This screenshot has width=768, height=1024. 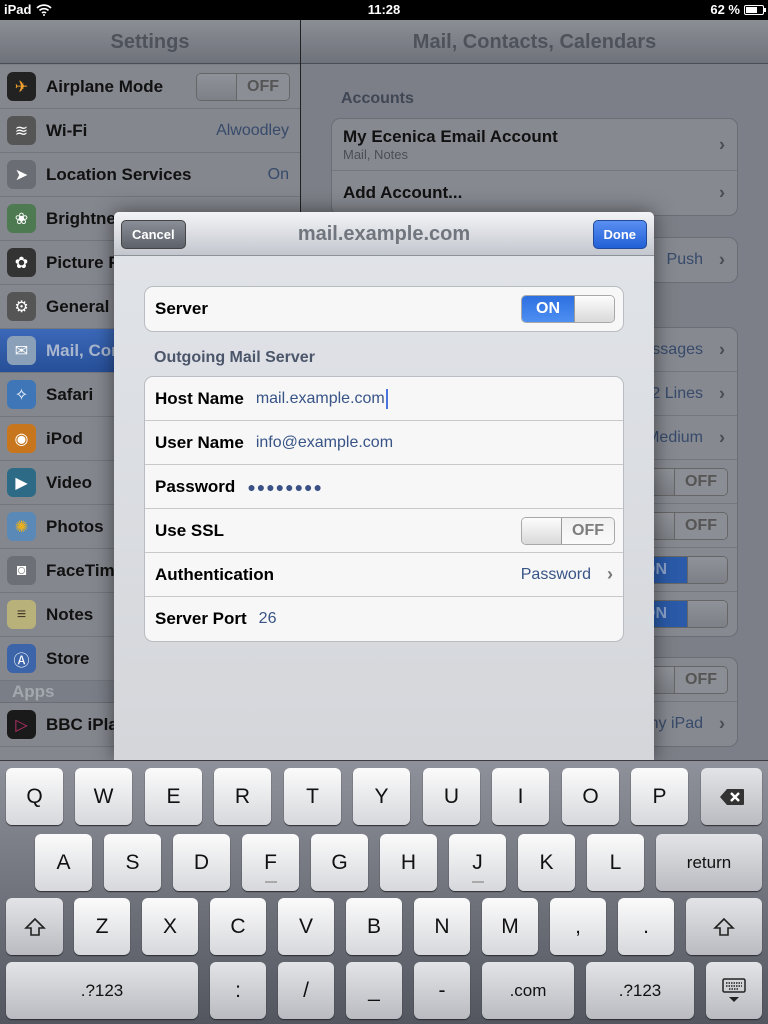 I want to click on user-name-input: info@example.com, so click(x=324, y=443).